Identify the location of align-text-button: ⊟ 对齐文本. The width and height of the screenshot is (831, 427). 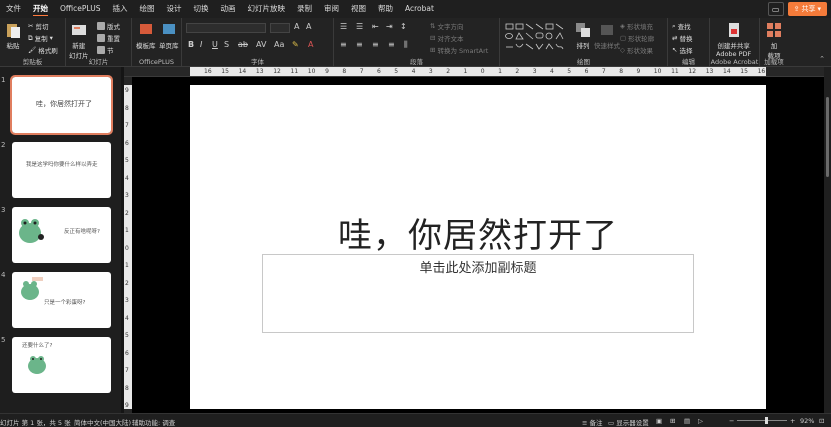
(446, 38).